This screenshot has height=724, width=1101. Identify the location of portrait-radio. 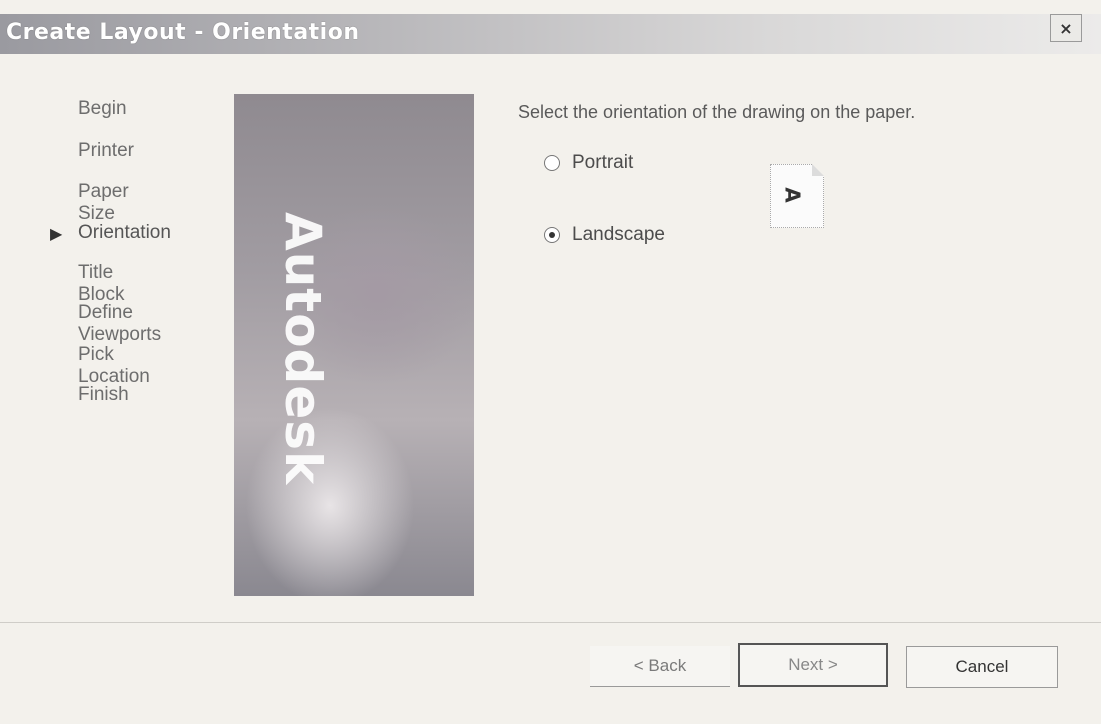
(552, 163).